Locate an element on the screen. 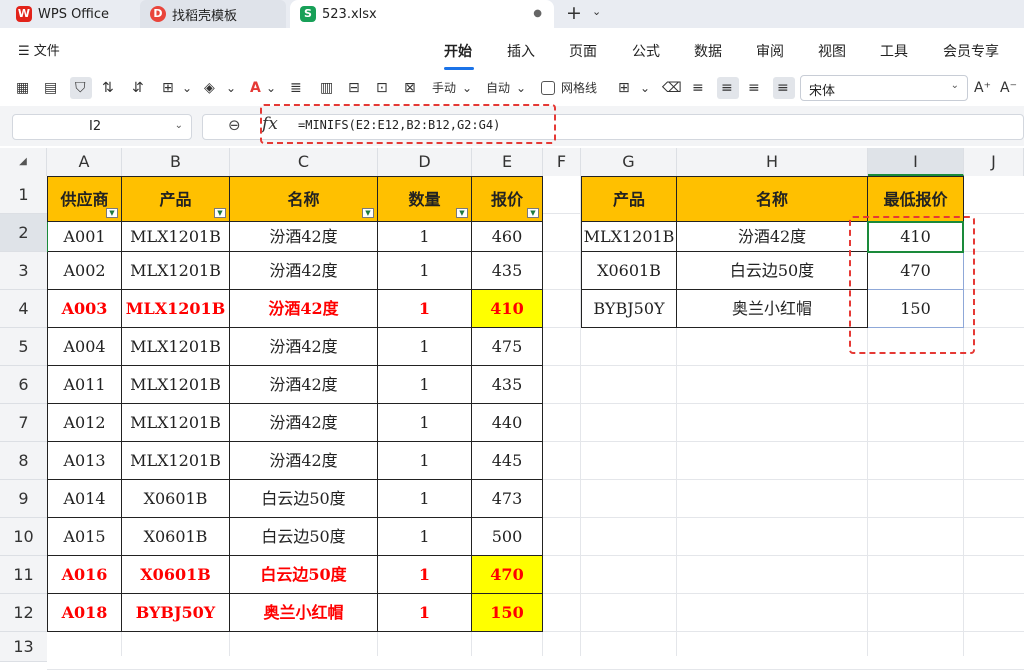 The image size is (1024, 670). gridlines-checkbox is located at coordinates (548, 88).